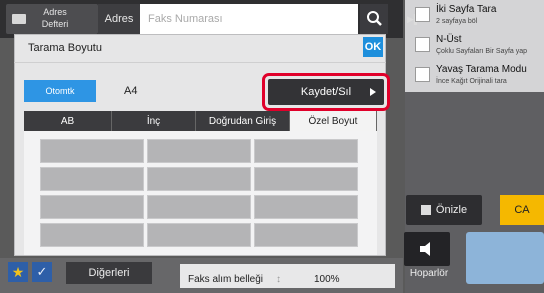 The height and width of the screenshot is (293, 544). I want to click on fax-number-input: Faks Numarası, so click(249, 19).